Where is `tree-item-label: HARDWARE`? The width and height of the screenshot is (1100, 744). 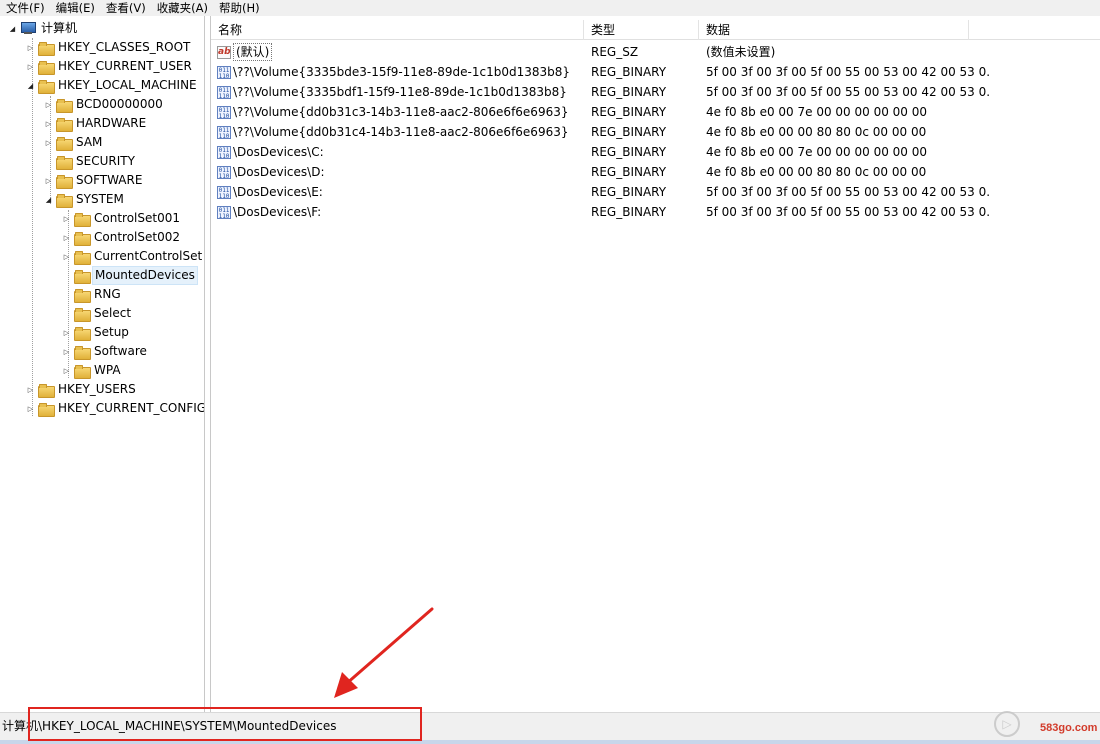 tree-item-label: HARDWARE is located at coordinates (111, 123).